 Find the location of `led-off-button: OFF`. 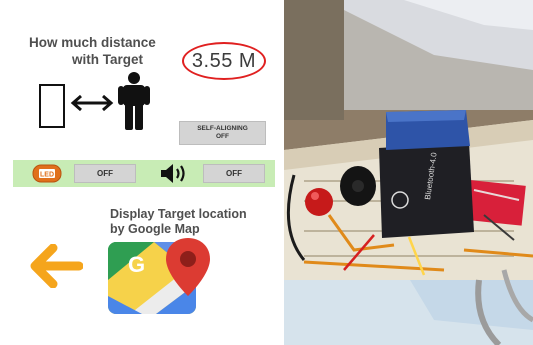

led-off-button: OFF is located at coordinates (105, 173).